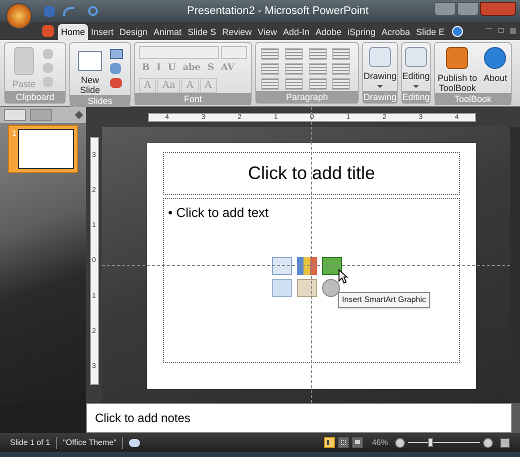 The height and width of the screenshot is (457, 520). I want to click on undo-icon, so click(68, 11).